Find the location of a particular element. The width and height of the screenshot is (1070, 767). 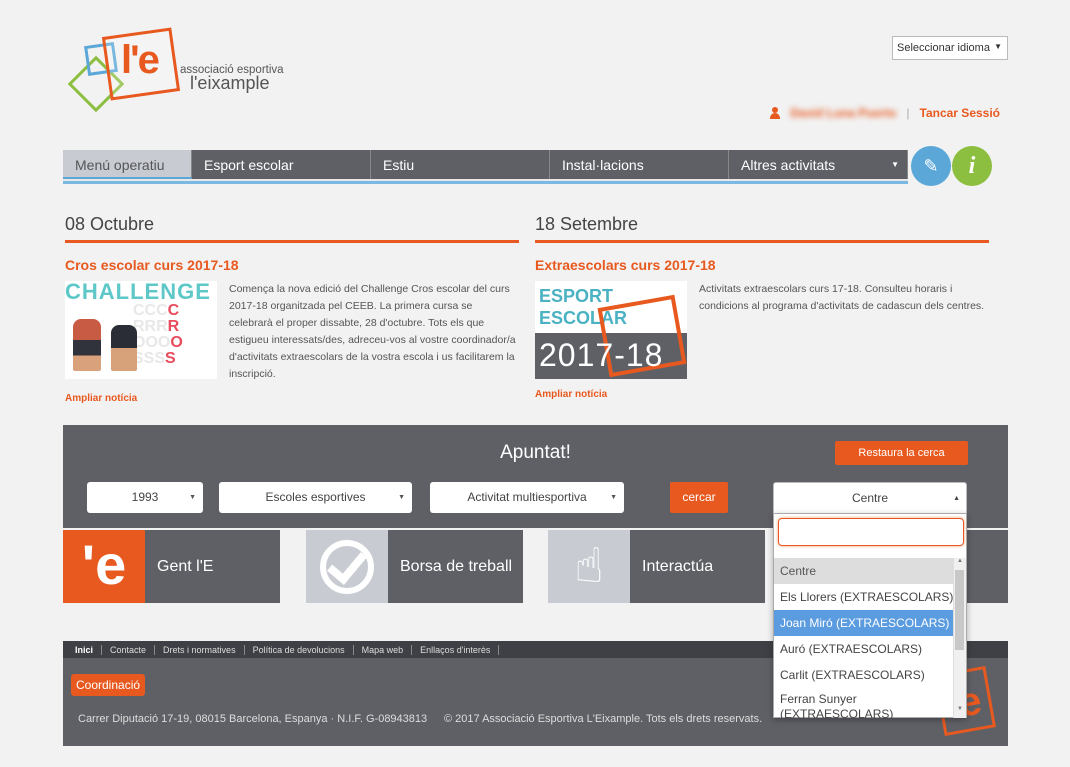

pointing-hand-icon: ☝ is located at coordinates (589, 566).